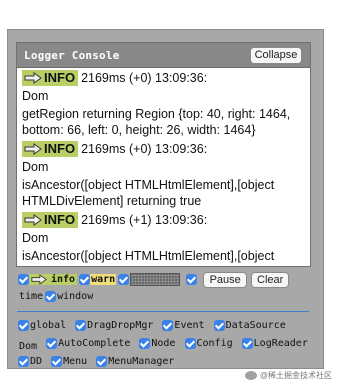 The image size is (338, 386). What do you see at coordinates (163, 343) in the screenshot?
I see `source-filter-label: Node` at bounding box center [163, 343].